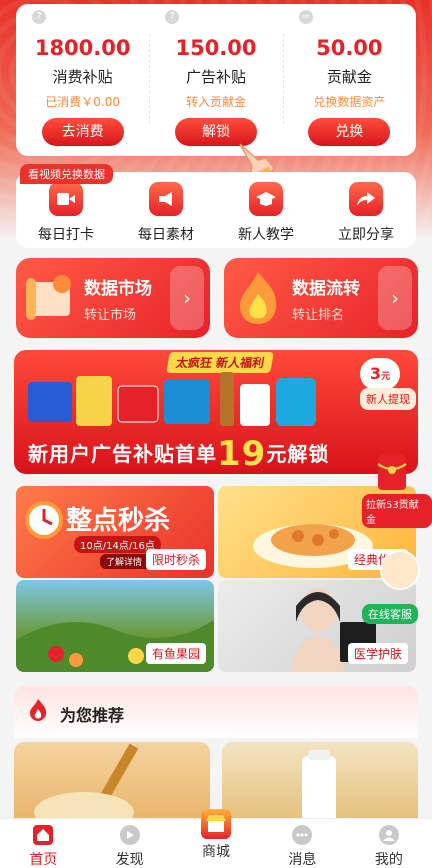 This screenshot has width=432, height=868. Describe the element at coordinates (375, 373) in the screenshot. I see `badge-number: 3` at that location.